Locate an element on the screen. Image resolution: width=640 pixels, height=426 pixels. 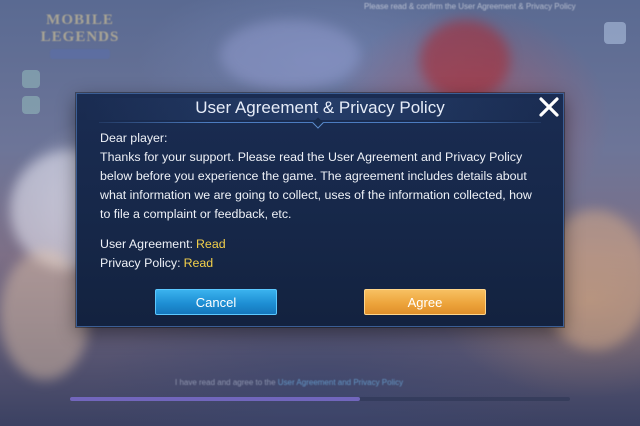
agreement-links: User Agreement: Read Privacy Policy: Read is located at coordinates (163, 254).